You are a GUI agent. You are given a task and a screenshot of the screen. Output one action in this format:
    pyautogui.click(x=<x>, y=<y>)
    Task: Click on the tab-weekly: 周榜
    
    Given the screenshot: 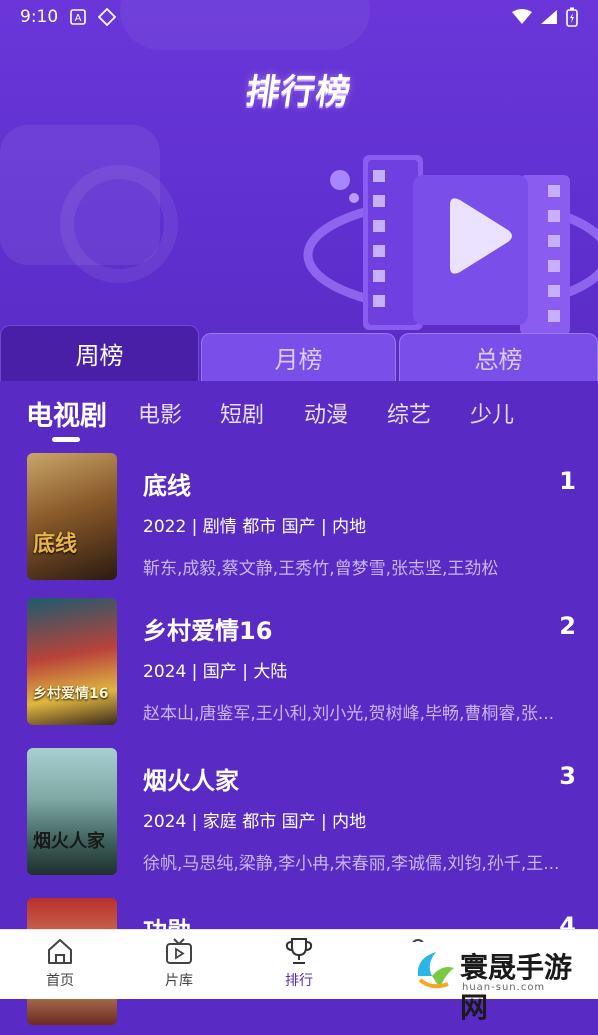 What is the action you would take?
    pyautogui.click(x=99, y=353)
    